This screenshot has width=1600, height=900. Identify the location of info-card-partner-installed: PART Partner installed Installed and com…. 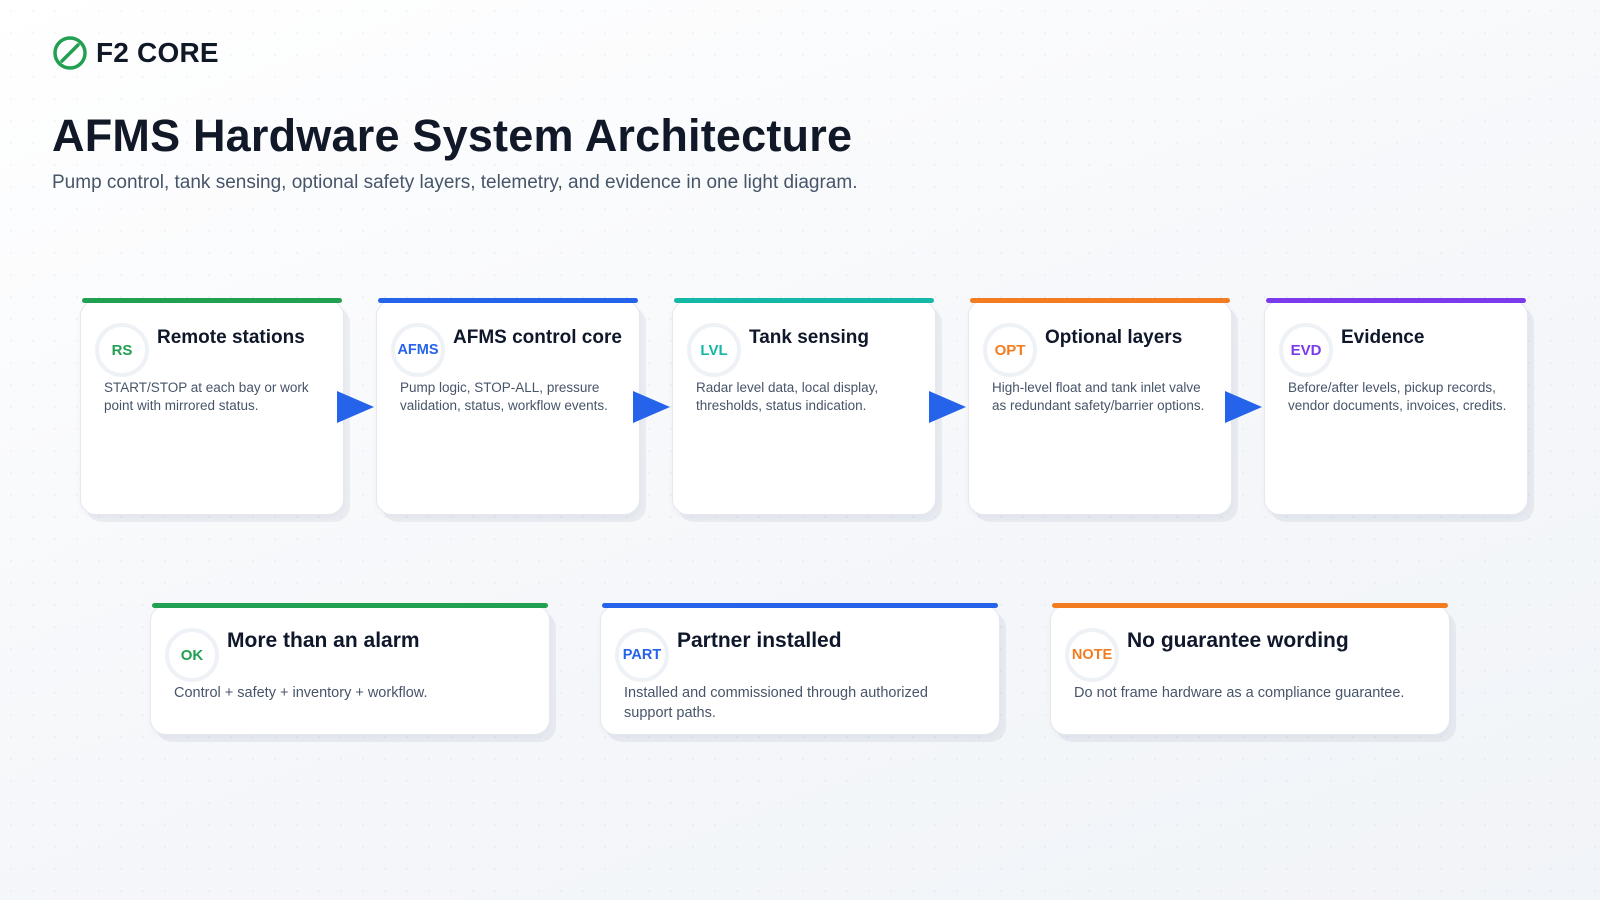
(800, 669).